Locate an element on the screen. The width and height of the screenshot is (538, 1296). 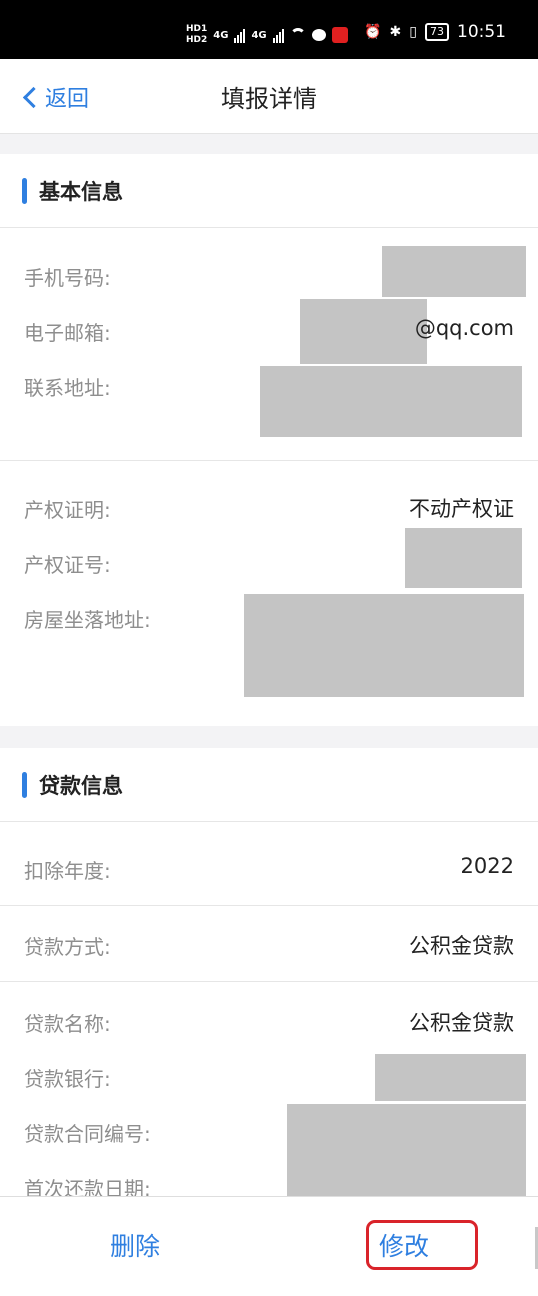
alarm-icon: ⏰ is located at coordinates (373, 32).